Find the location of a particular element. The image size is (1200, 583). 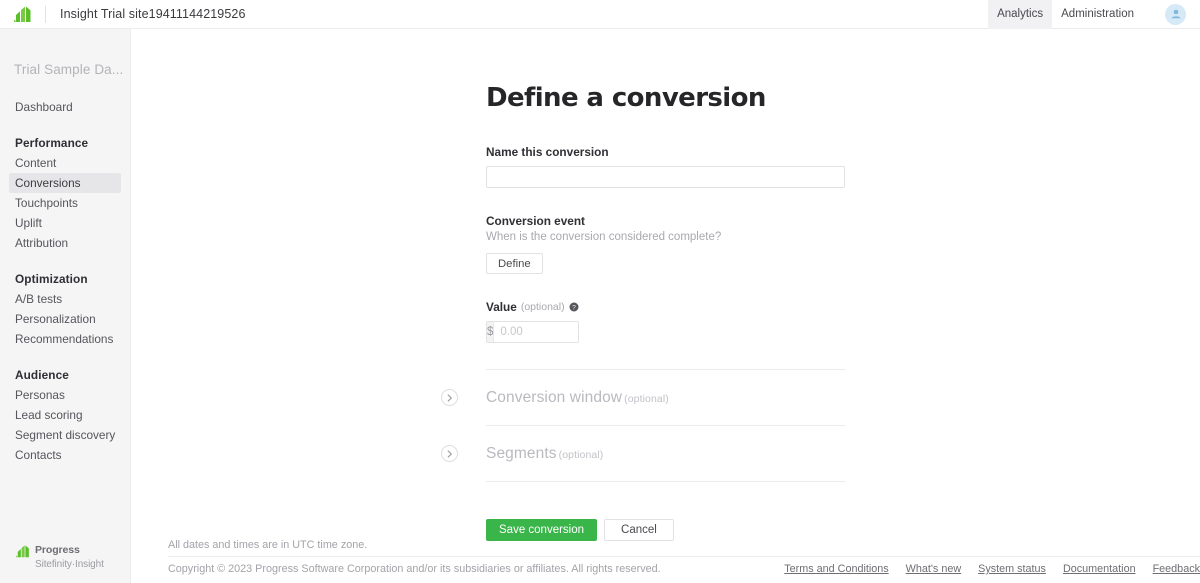

conversion-window-optional: (optional) is located at coordinates (646, 398).